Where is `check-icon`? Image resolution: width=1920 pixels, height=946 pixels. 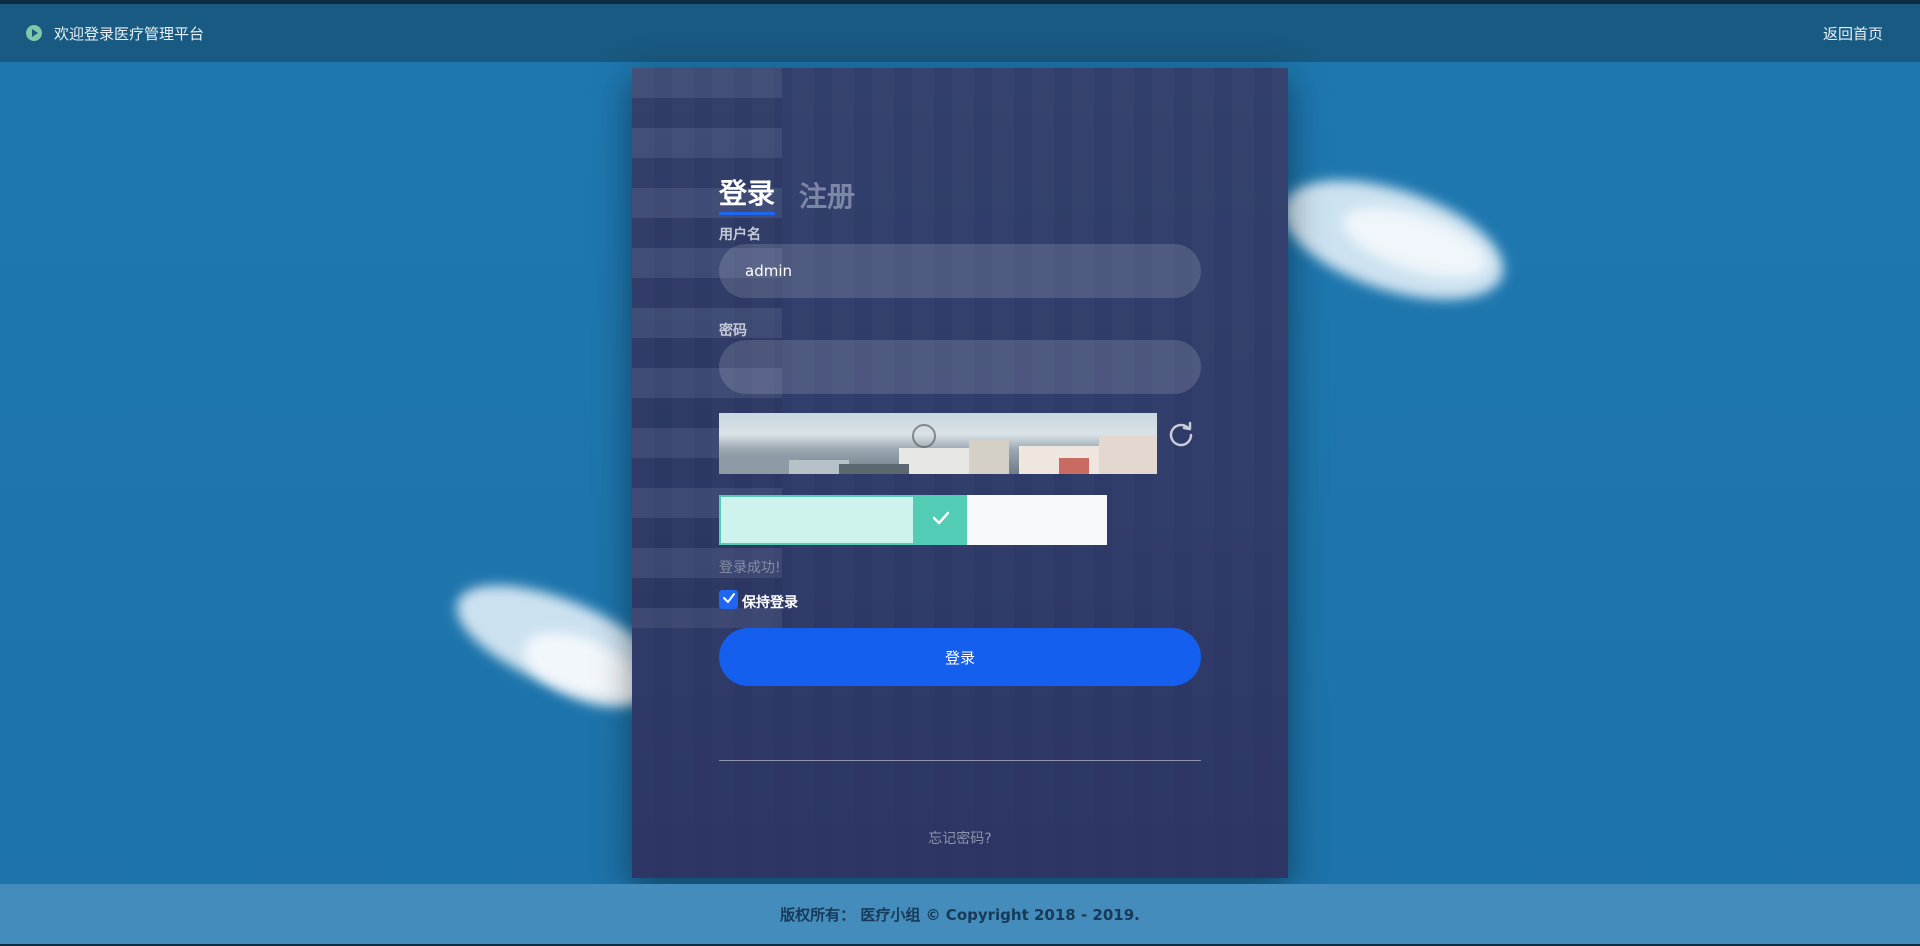
check-icon is located at coordinates (941, 520).